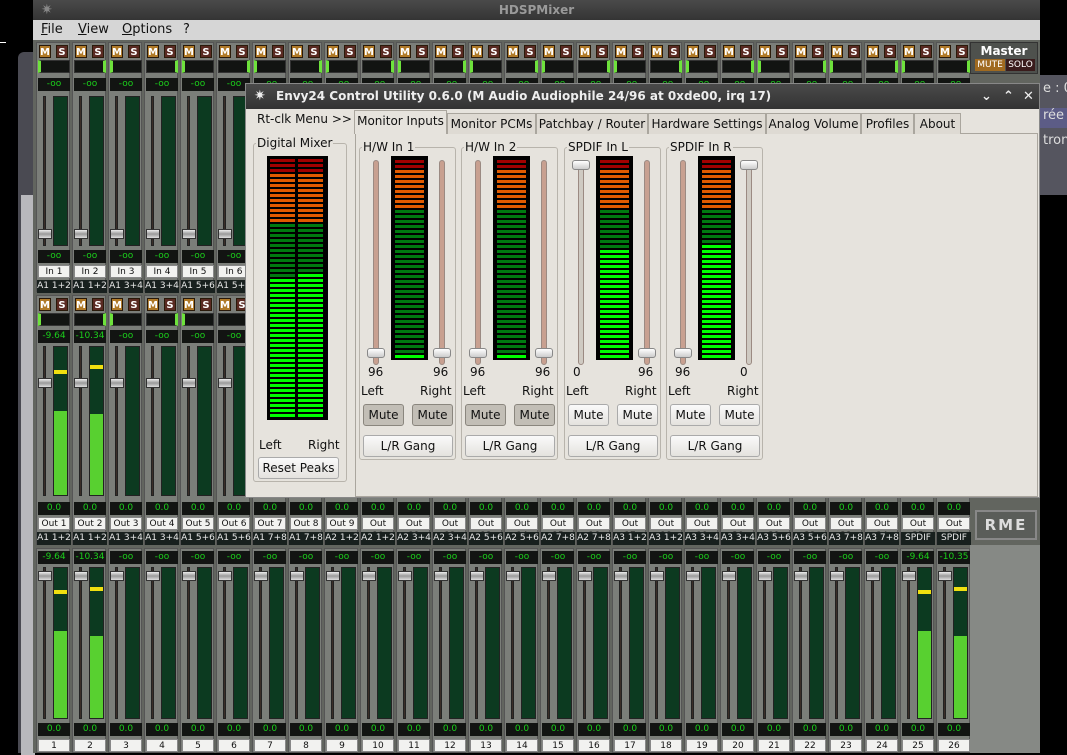 The image size is (1067, 755). What do you see at coordinates (954, 745) in the screenshot?
I see `channel-name: 26` at bounding box center [954, 745].